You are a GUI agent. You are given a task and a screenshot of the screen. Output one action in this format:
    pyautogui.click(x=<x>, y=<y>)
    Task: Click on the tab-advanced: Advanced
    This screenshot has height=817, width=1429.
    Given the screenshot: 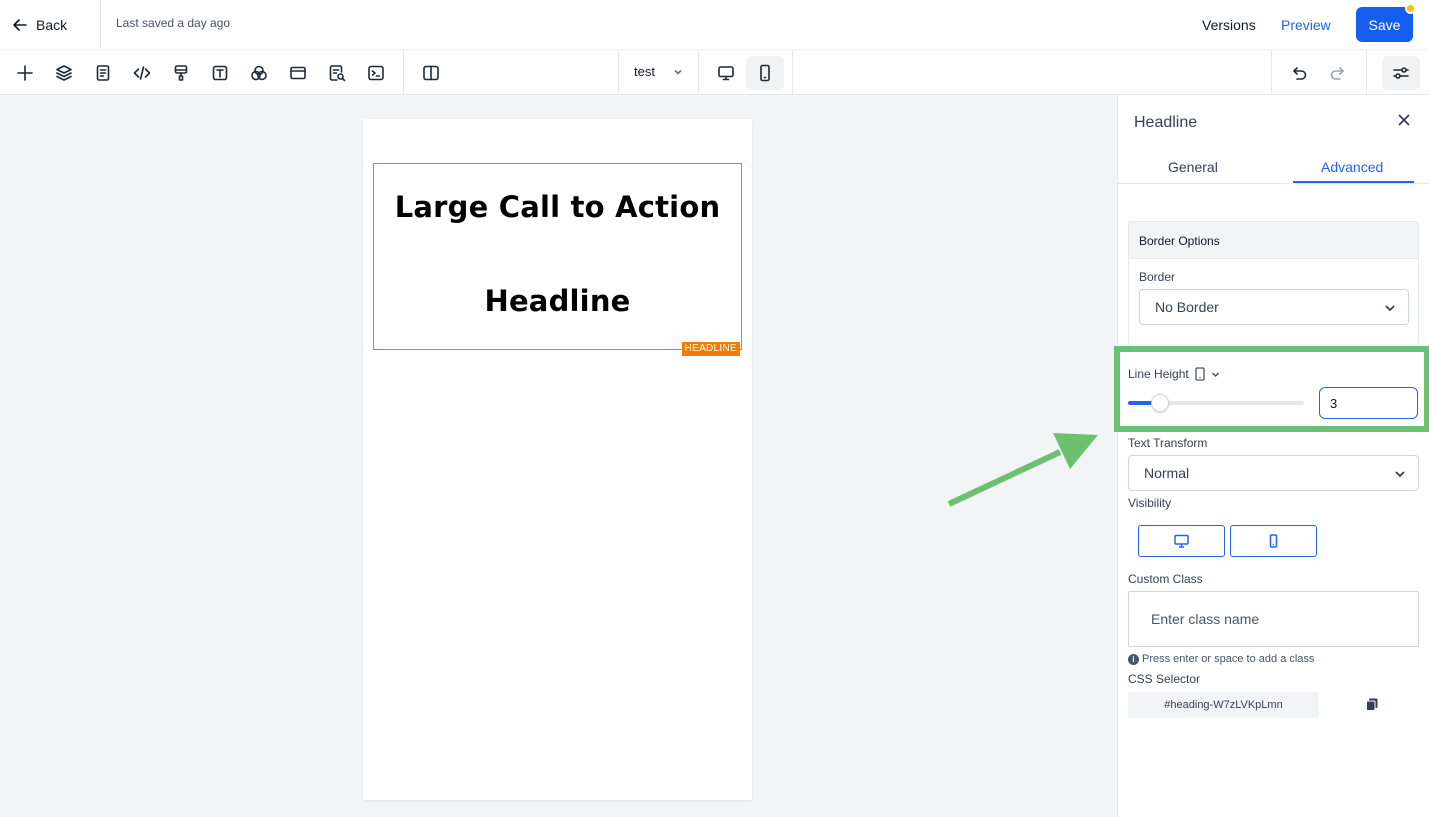 What is the action you would take?
    pyautogui.click(x=1352, y=167)
    